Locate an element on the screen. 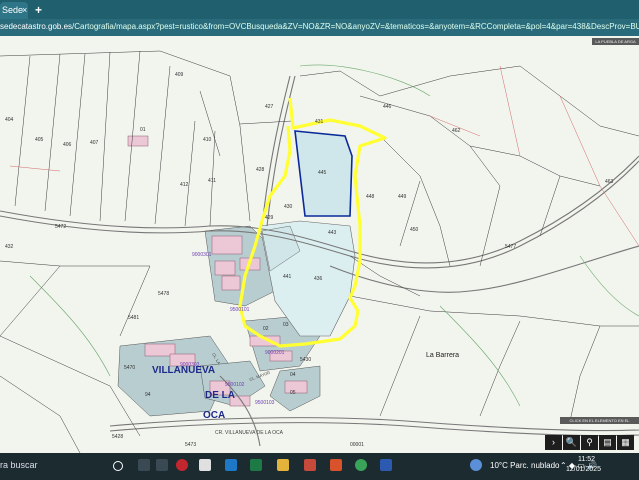  svg-text: 443 is located at coordinates (332, 233).